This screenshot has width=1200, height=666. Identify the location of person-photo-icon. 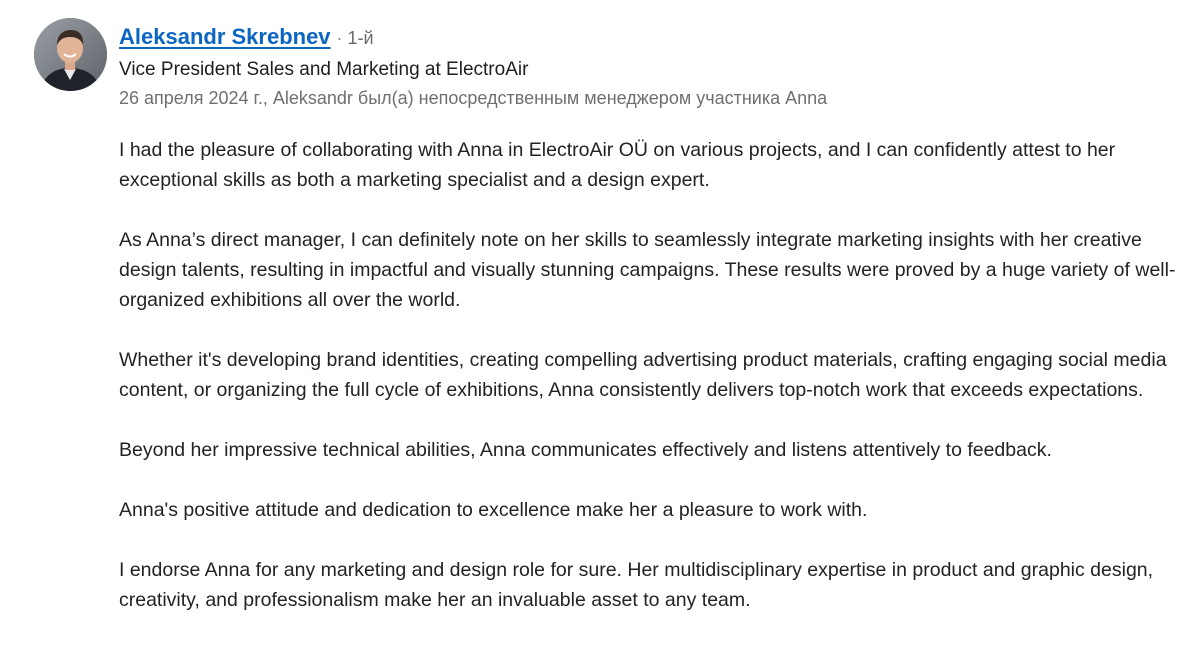
(70, 54).